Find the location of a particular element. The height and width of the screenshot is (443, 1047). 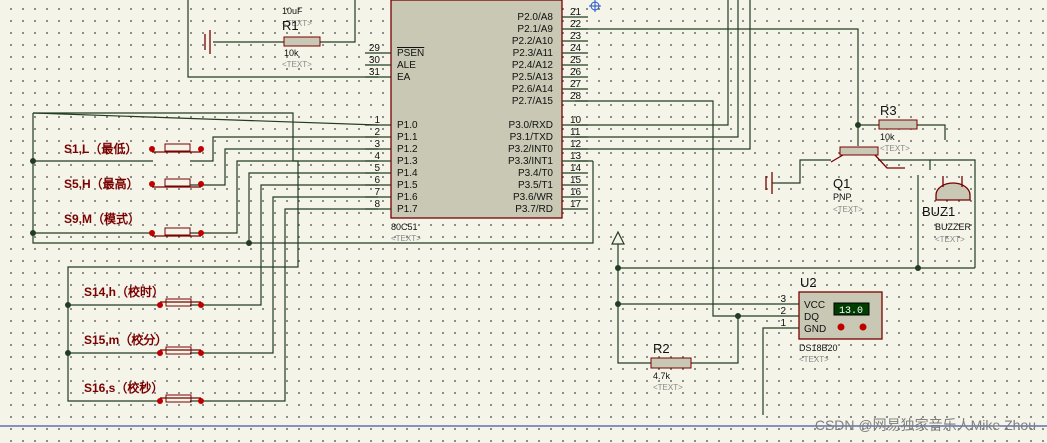

mcu-pin-name: P3.0/RXD is located at coordinates (531, 125).